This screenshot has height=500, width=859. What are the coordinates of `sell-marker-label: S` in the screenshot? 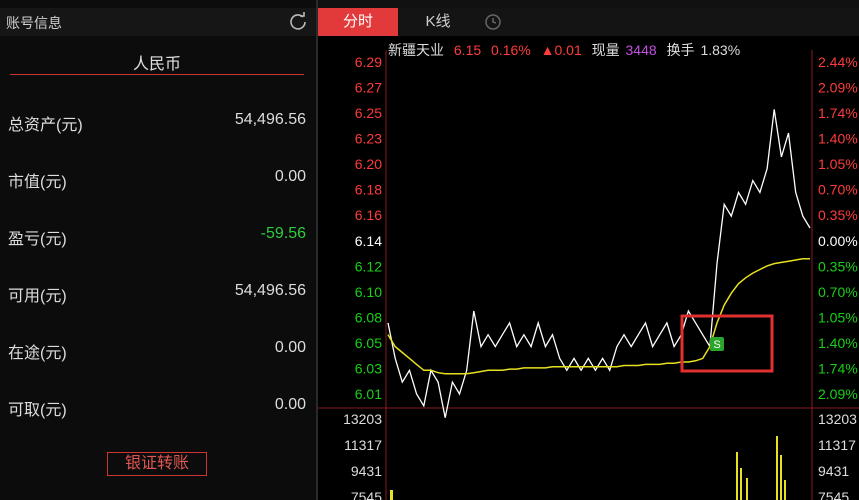 It's located at (716, 345).